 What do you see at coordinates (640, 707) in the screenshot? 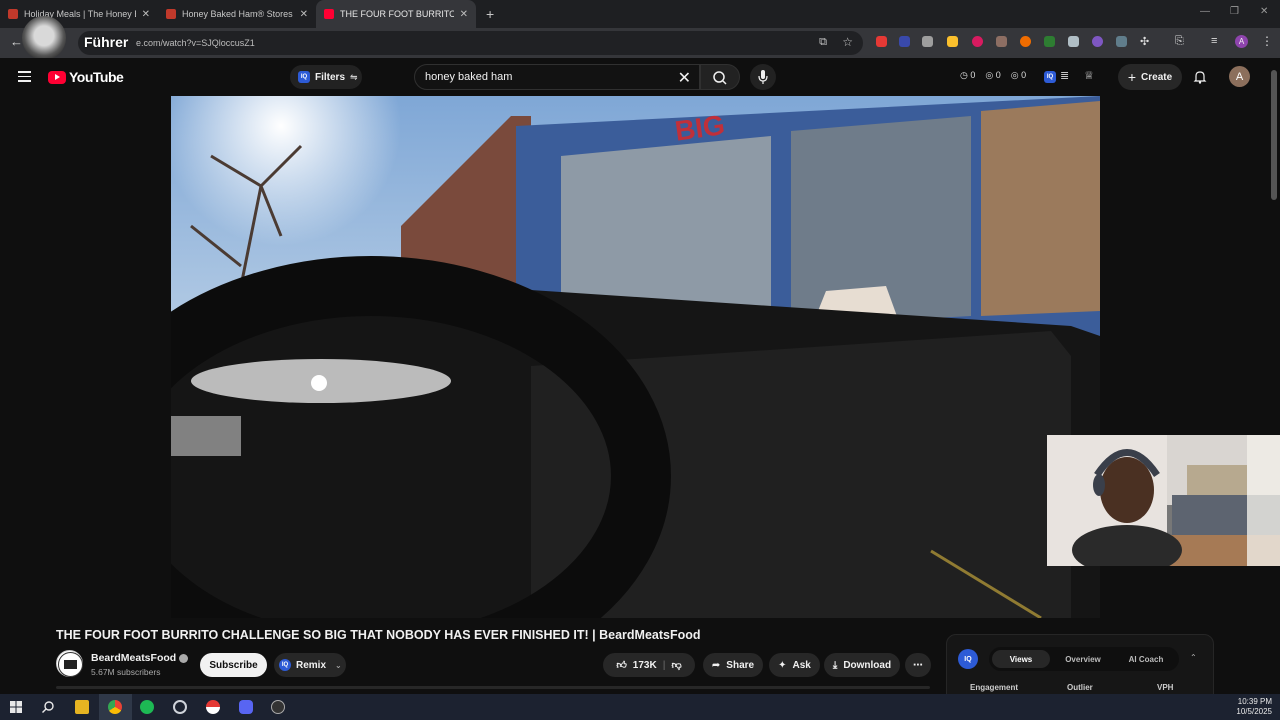
I see `windows-taskbar: 10:39 PM 10/5/2025` at bounding box center [640, 707].